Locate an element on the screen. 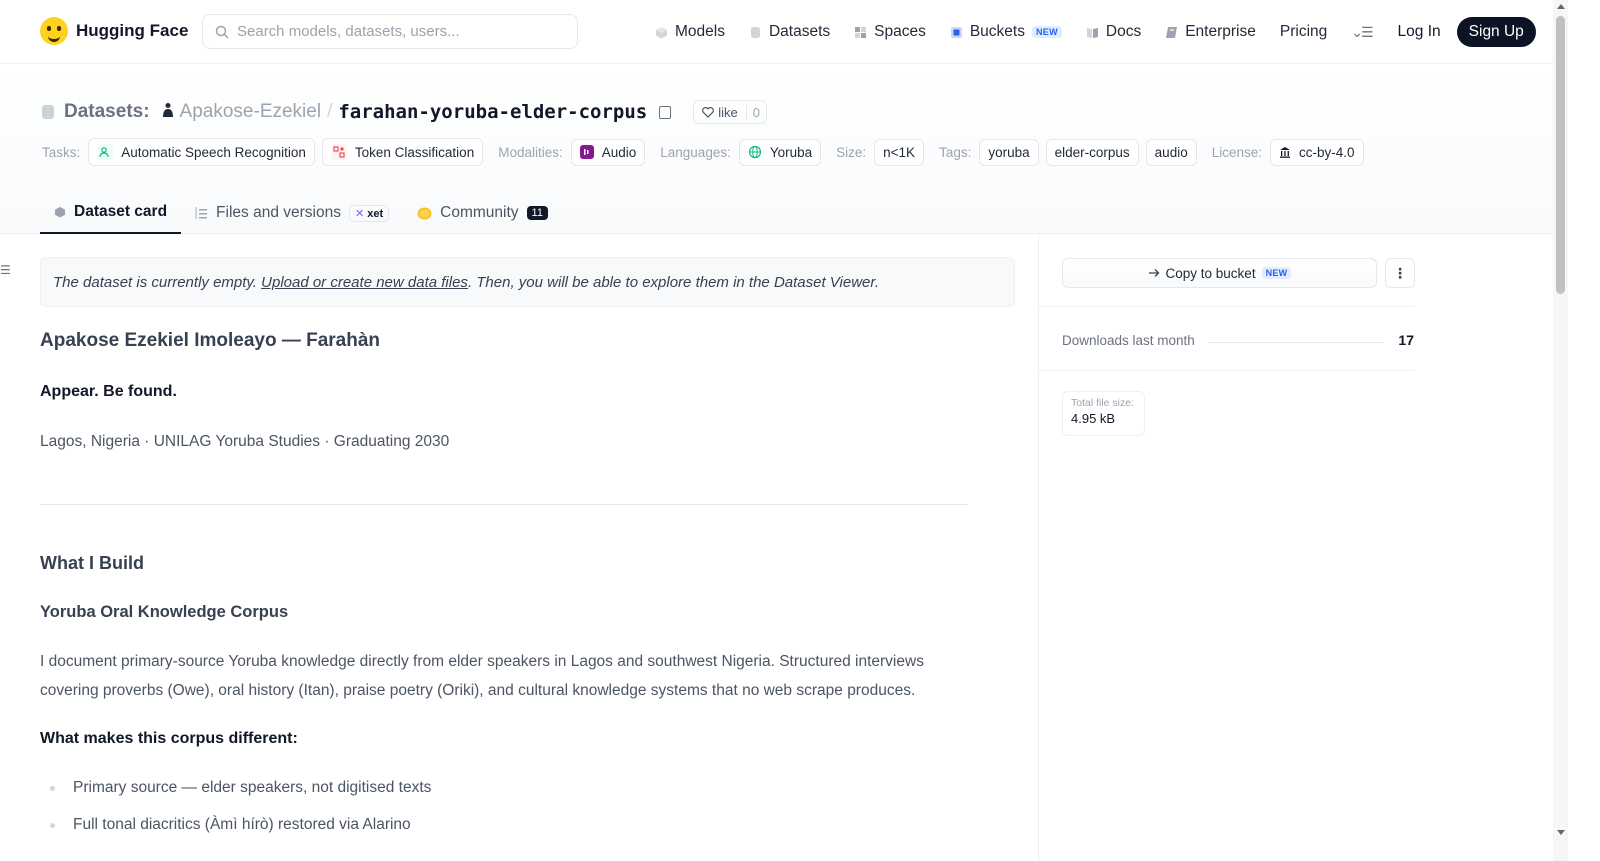 This screenshot has width=1600, height=861. repo-name: farahan-yoruba-elder-corpus is located at coordinates (492, 112).